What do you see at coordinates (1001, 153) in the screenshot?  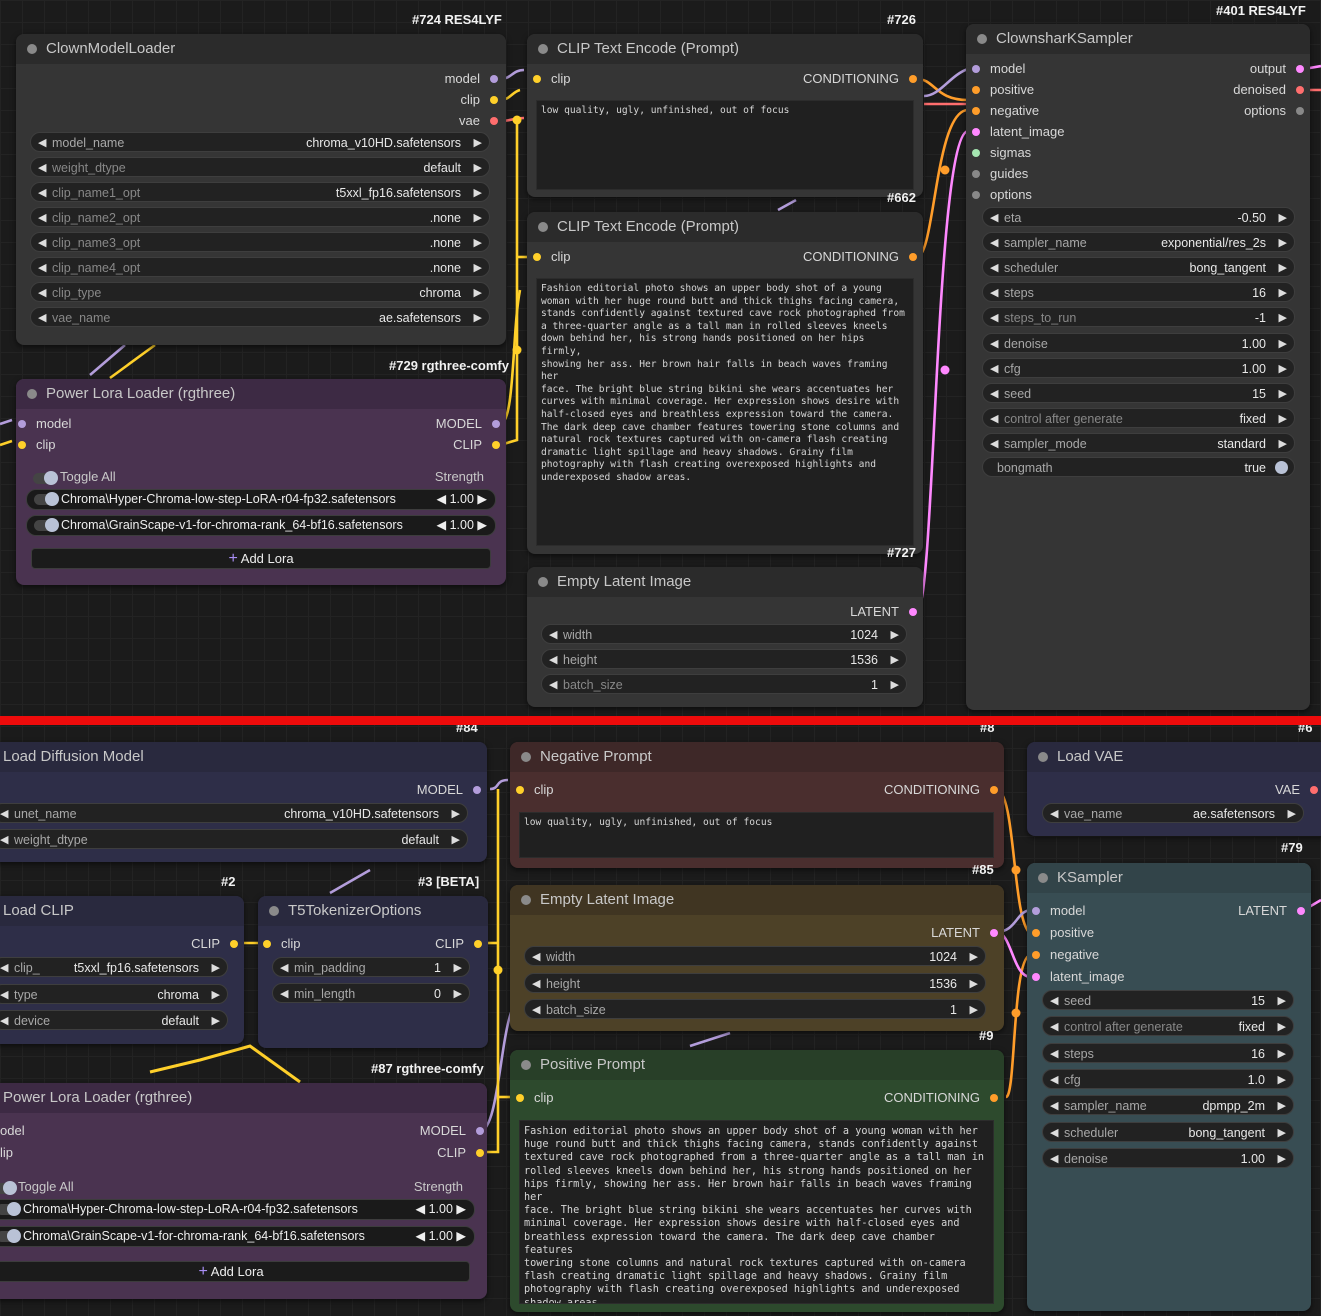 I see `input-sigmas: sigmas` at bounding box center [1001, 153].